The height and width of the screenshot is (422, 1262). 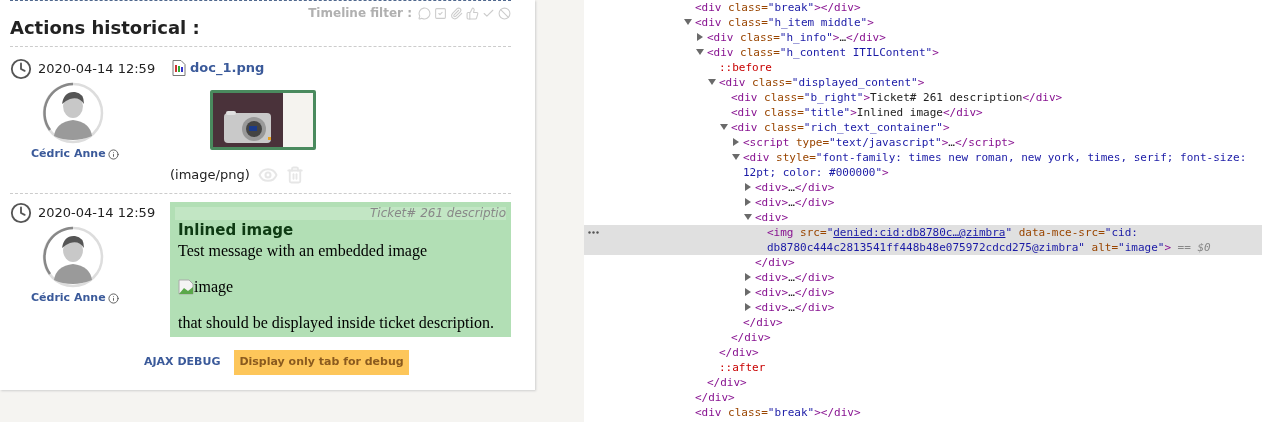 I want to click on code-line: <div class="h_info">…</div>, so click(x=923, y=37).